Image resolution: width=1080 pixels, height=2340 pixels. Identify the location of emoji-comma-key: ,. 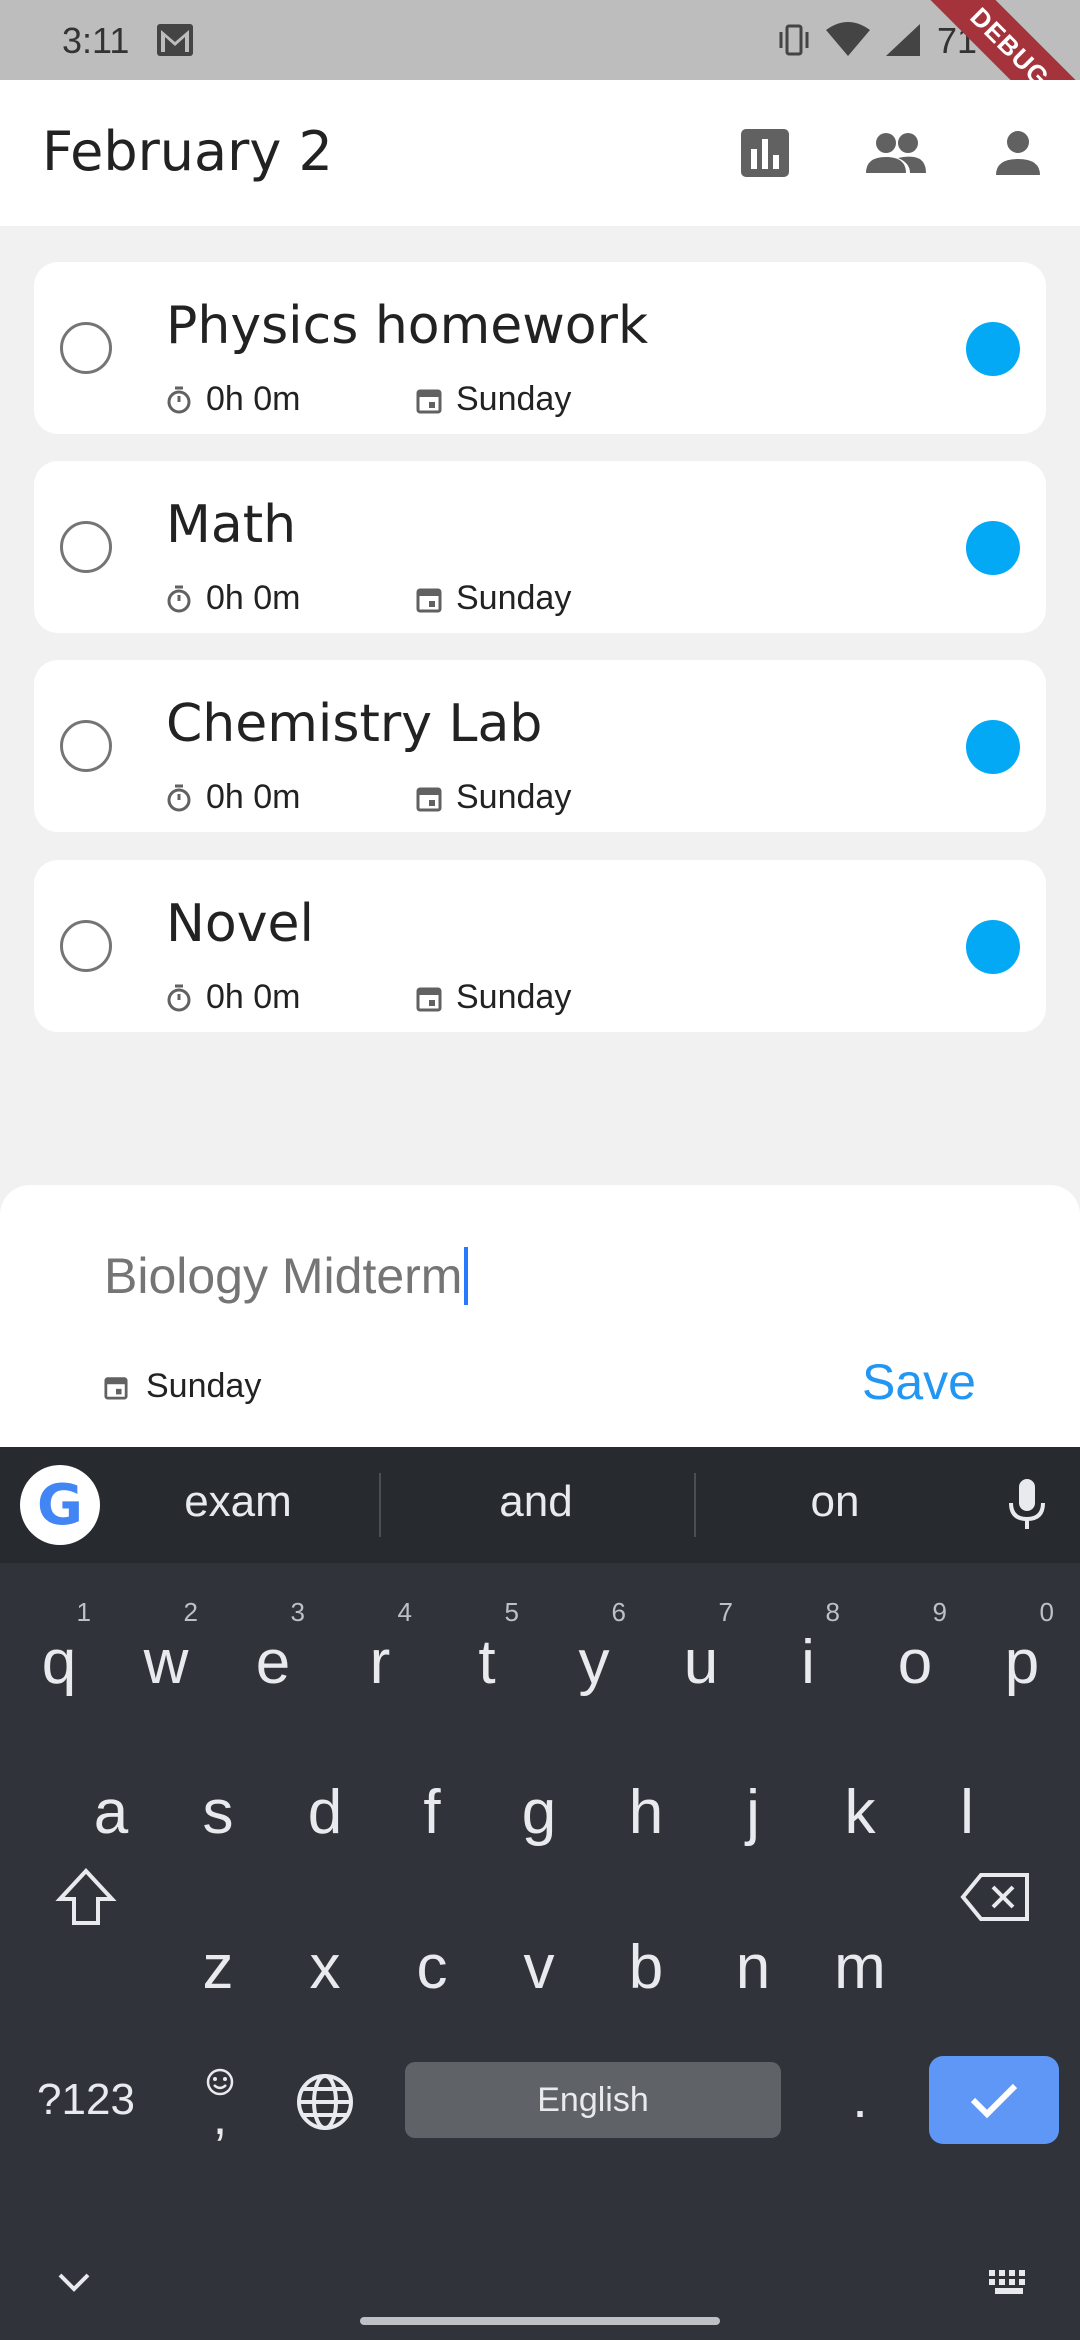
(220, 2102).